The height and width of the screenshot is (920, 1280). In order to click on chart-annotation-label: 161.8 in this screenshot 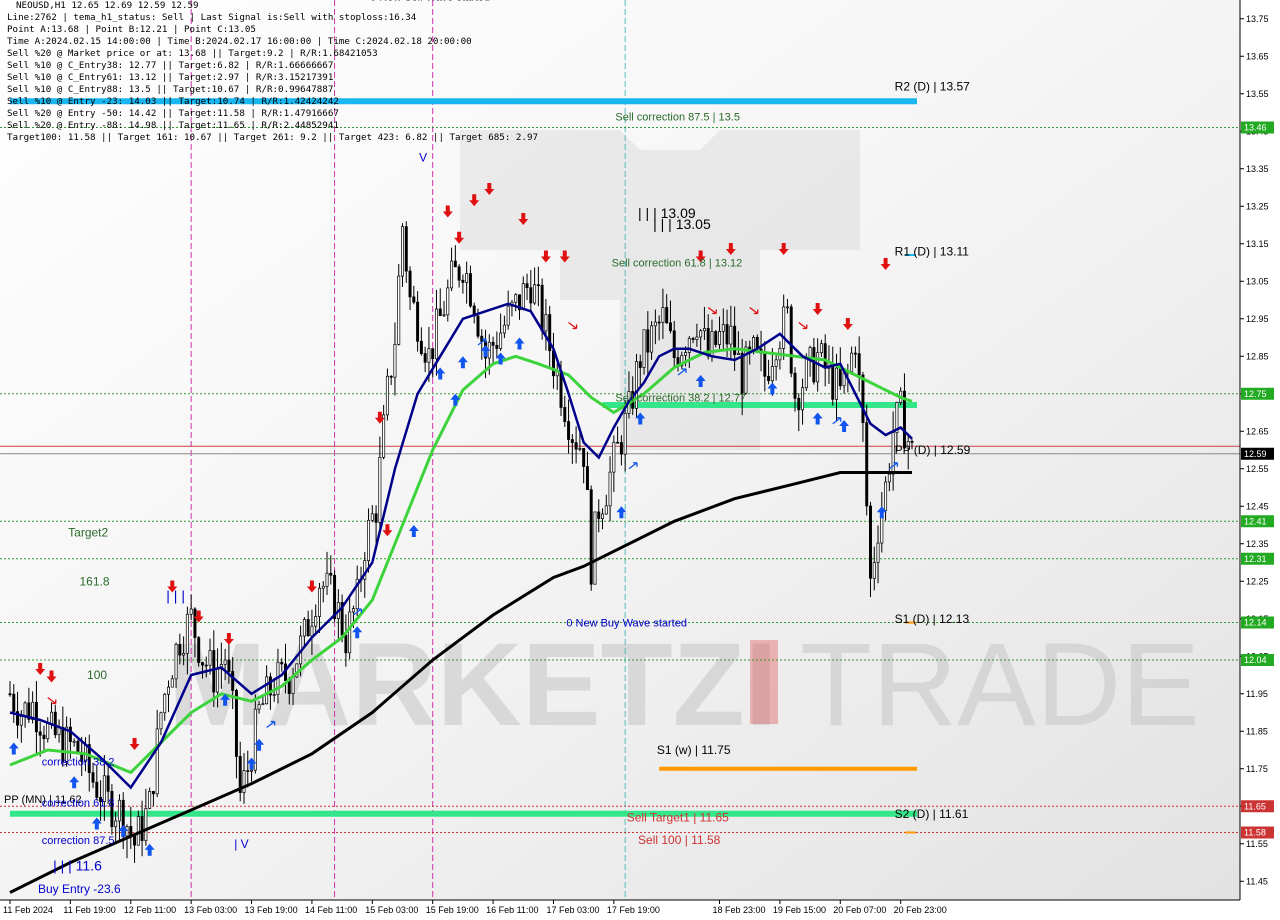, I will do `click(94, 581)`.